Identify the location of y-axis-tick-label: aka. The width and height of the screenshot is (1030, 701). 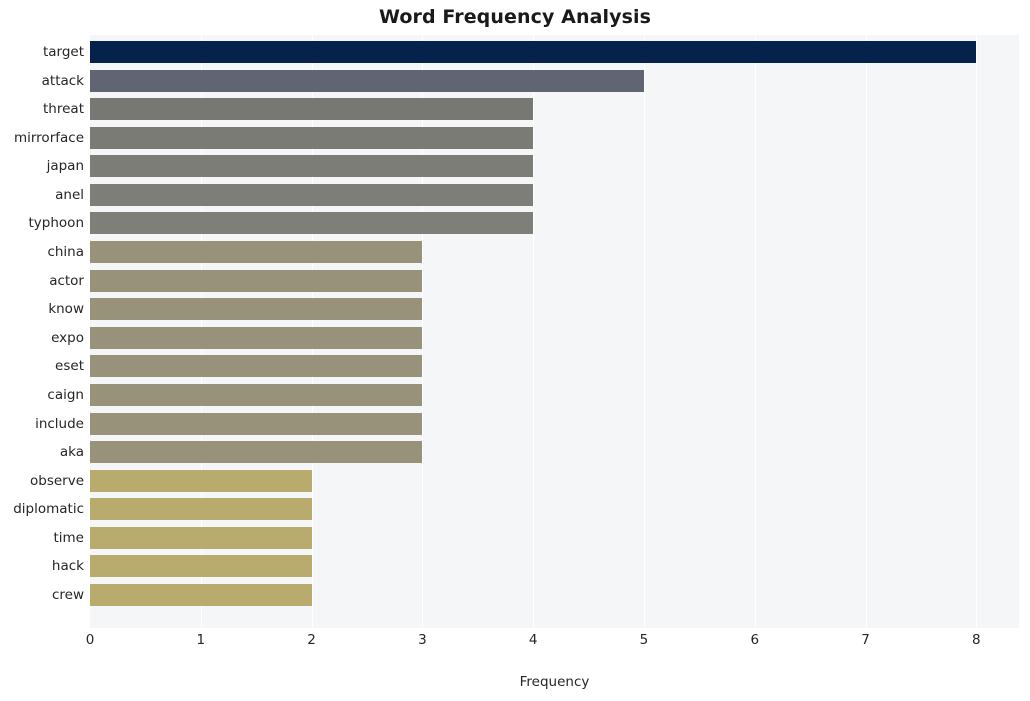
(71, 452).